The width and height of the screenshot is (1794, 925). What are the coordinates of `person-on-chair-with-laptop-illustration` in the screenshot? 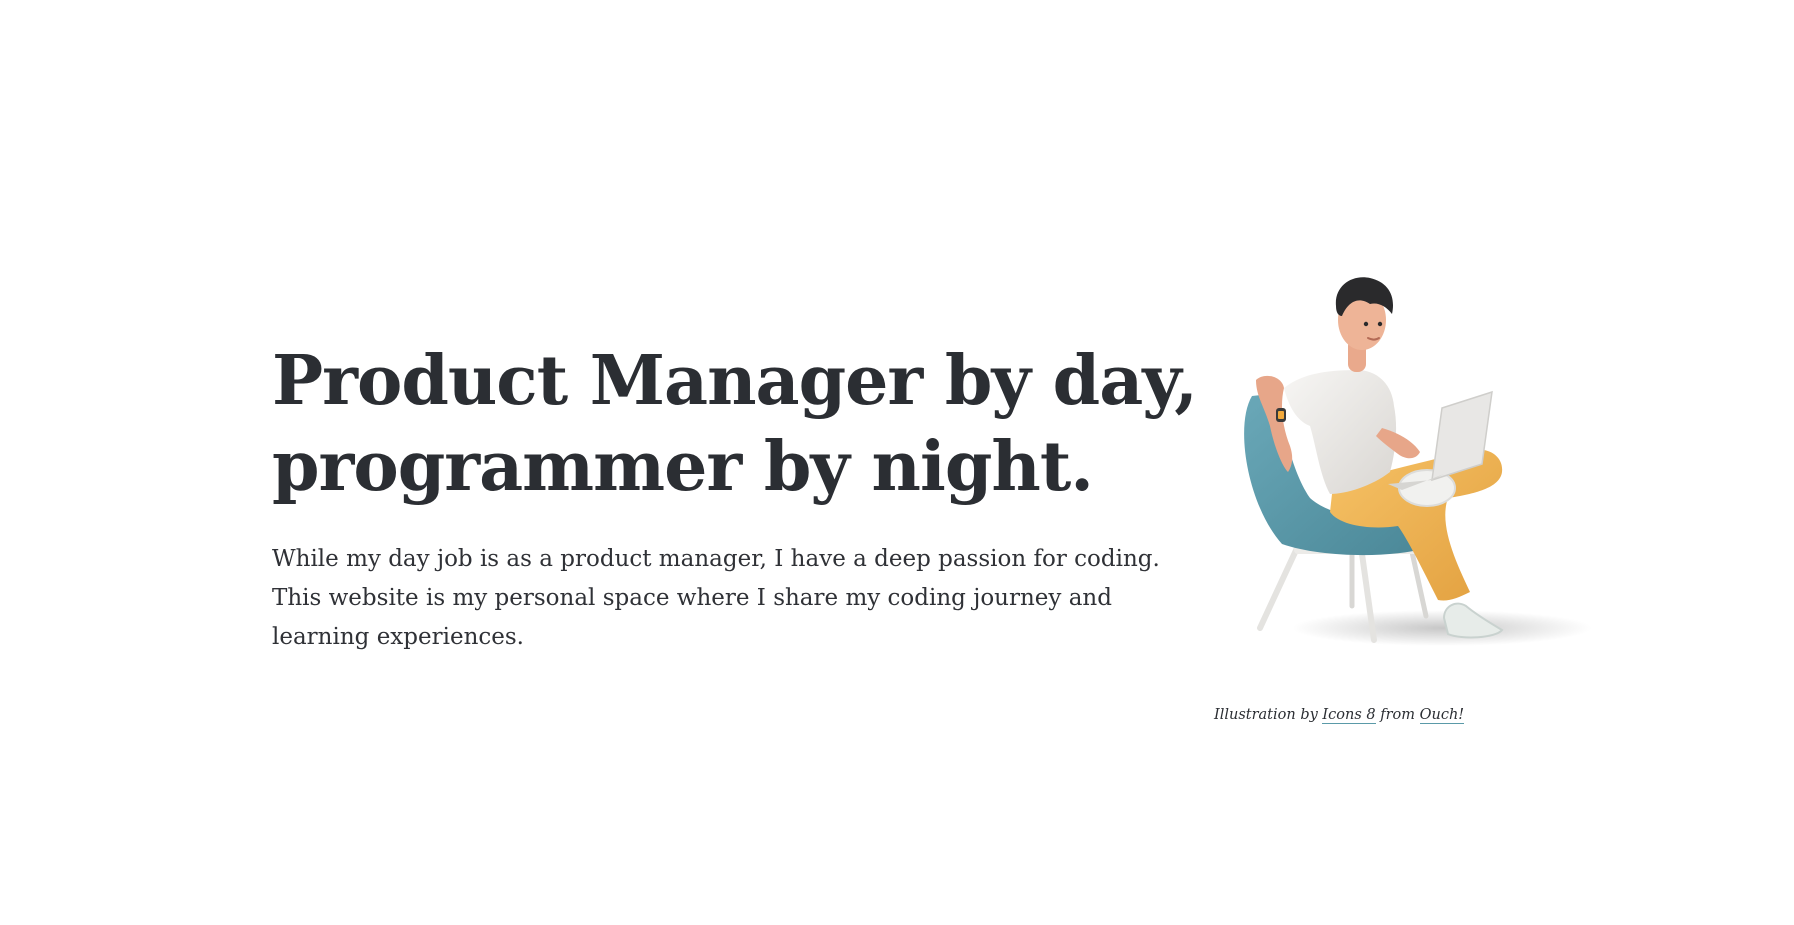 It's located at (1418, 461).